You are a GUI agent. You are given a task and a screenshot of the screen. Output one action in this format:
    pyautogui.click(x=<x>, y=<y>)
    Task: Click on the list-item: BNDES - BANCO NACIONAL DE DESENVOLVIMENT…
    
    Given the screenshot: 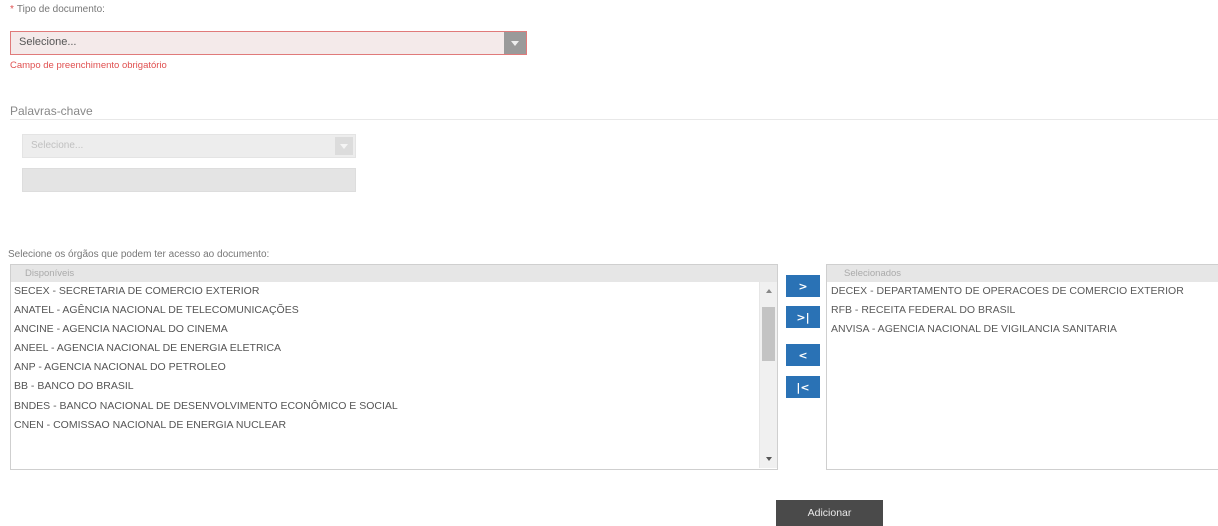 What is the action you would take?
    pyautogui.click(x=385, y=406)
    